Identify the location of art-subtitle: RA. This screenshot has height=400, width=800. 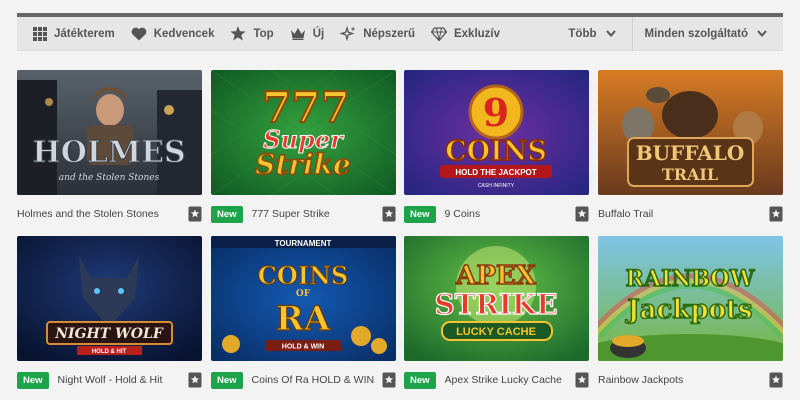
(303, 319).